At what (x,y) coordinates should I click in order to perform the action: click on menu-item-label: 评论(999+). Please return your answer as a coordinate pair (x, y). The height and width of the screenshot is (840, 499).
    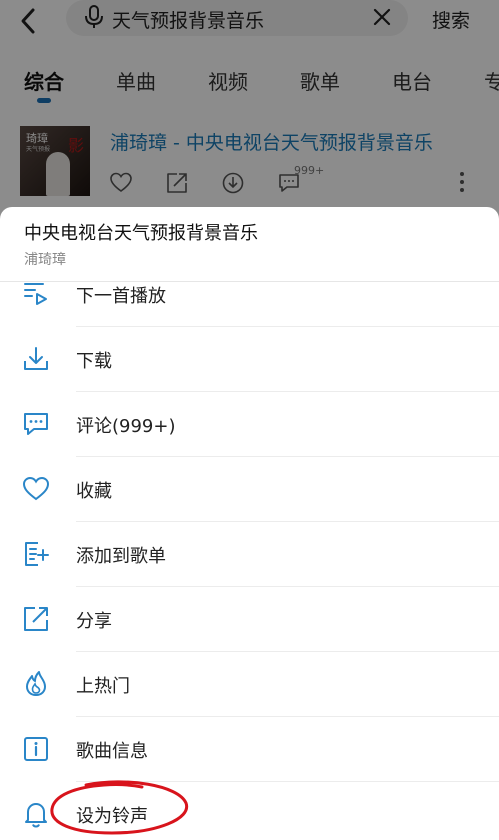
    Looking at the image, I should click on (126, 426).